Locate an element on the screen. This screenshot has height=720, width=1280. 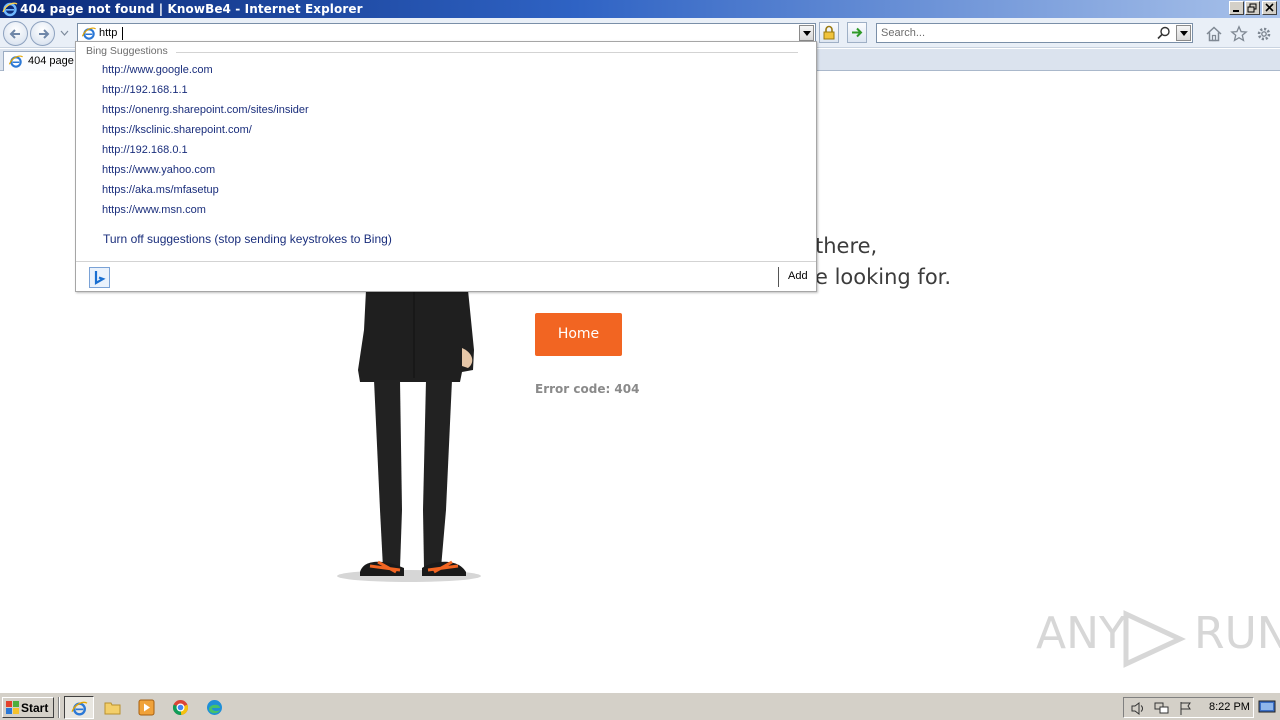
back-button is located at coordinates (15, 33).